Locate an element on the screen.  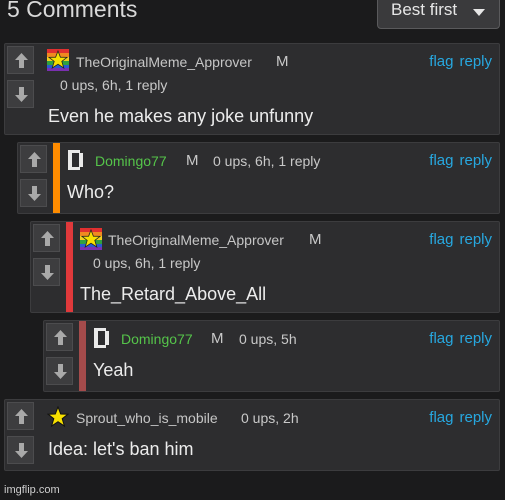
star-icon is located at coordinates (58, 416).